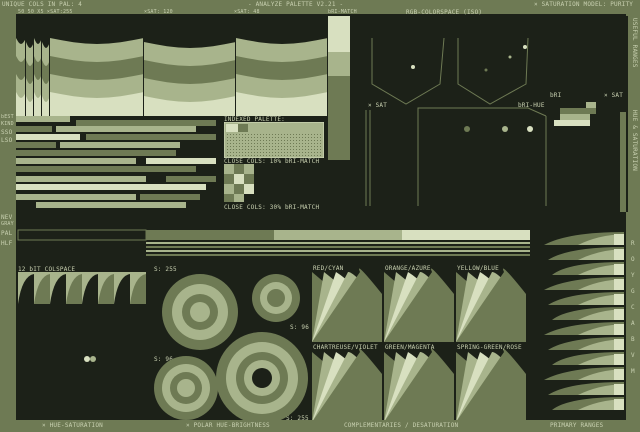 The width and height of the screenshot is (640, 432). Describe the element at coordinates (345, 347) in the screenshot. I see `chartreuse-violet-label: CHARTREUSE/VIOLET` at that location.